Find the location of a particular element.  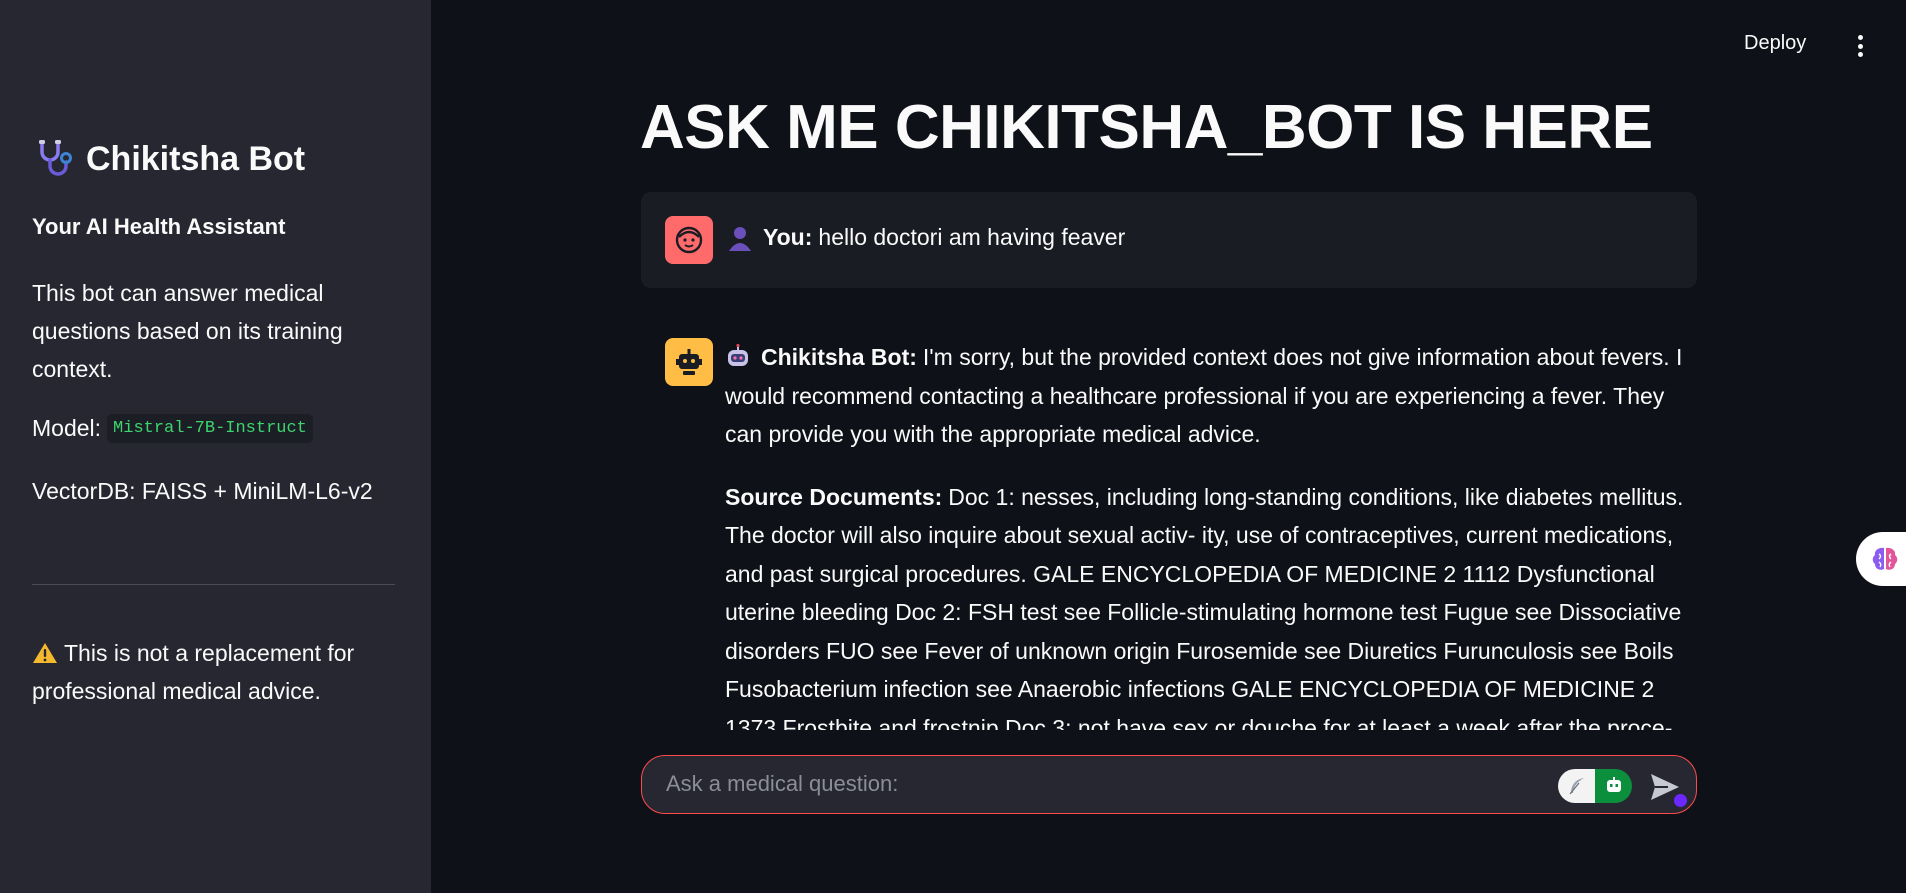

person-silhouette-icon is located at coordinates (740, 238).